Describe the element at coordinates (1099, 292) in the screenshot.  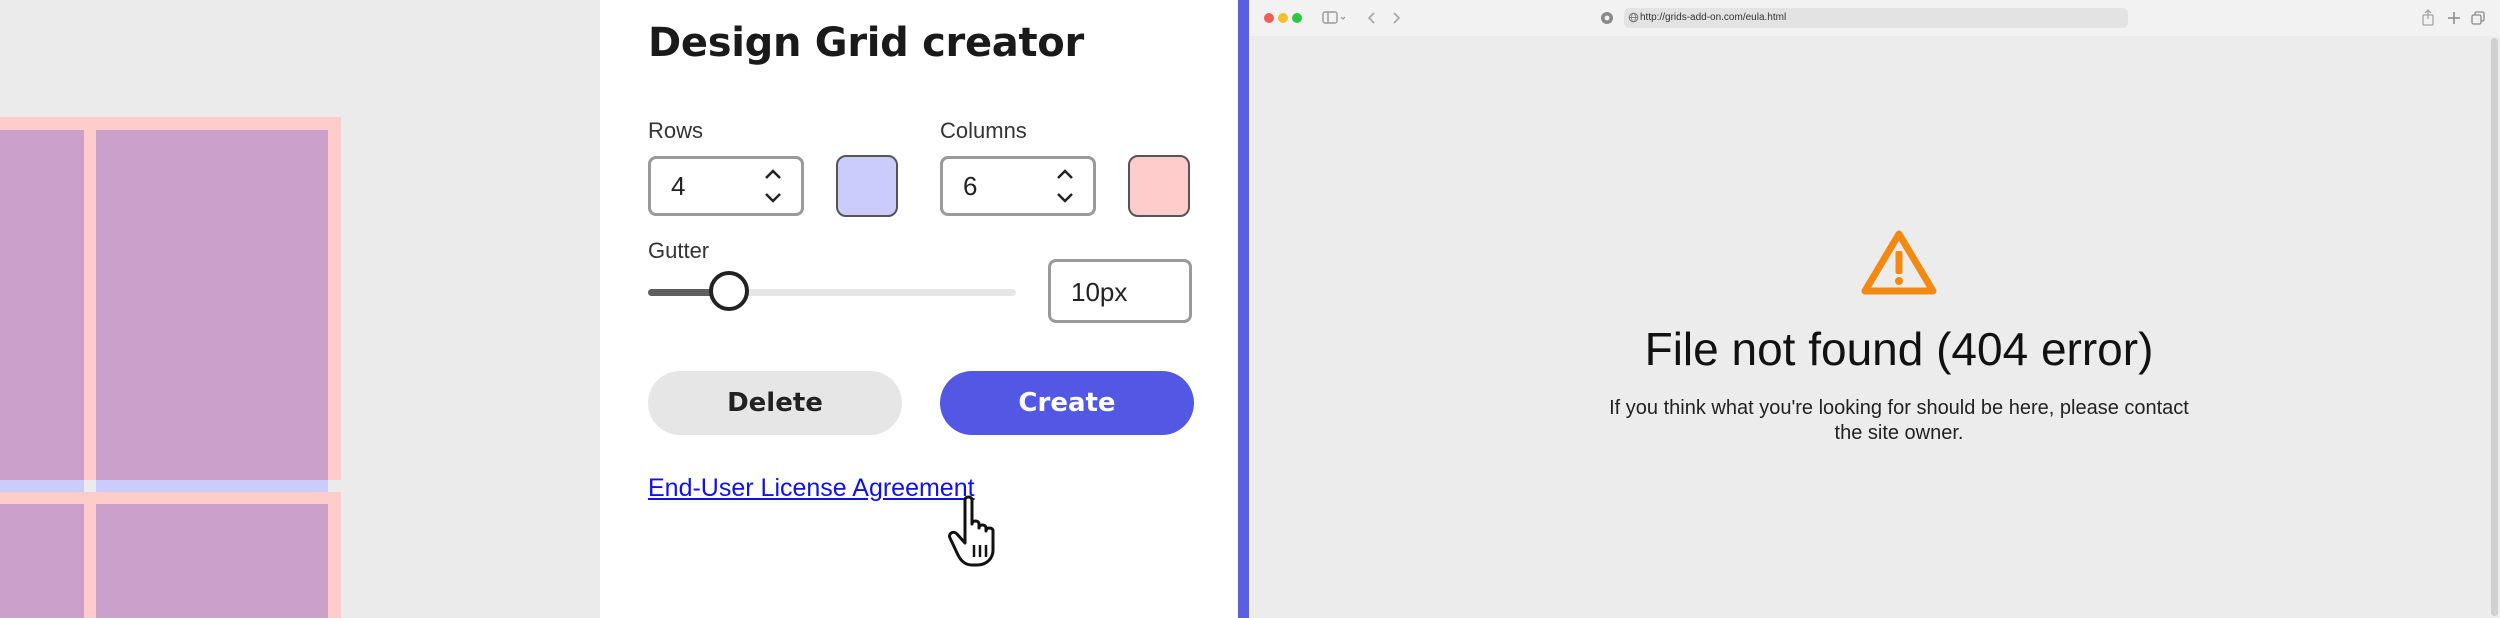
I see `gutter-value: 10px` at that location.